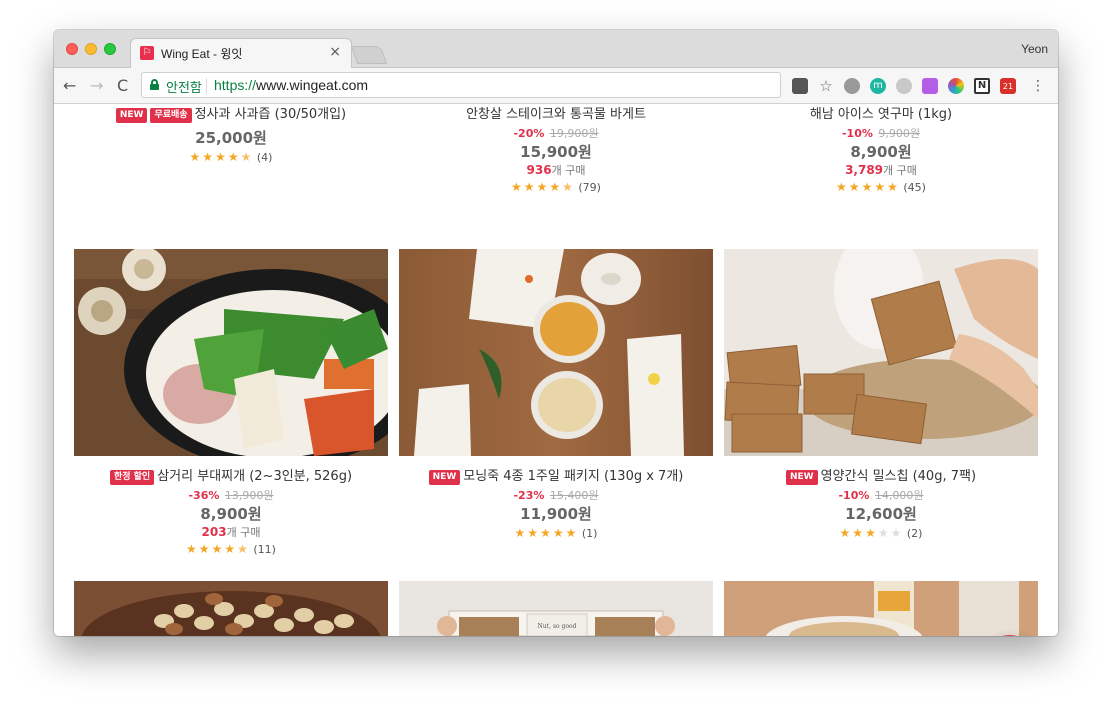  I want to click on discount-row: -36% 13,900원, so click(231, 496).